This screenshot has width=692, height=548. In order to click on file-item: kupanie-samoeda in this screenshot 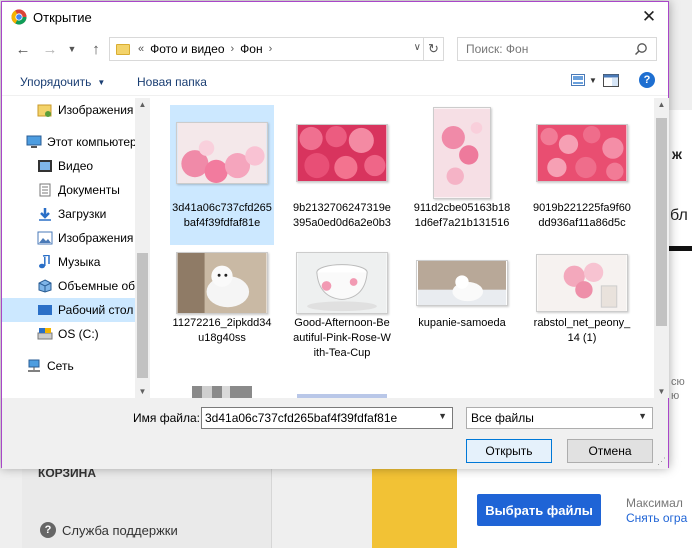, I will do `click(462, 320)`.